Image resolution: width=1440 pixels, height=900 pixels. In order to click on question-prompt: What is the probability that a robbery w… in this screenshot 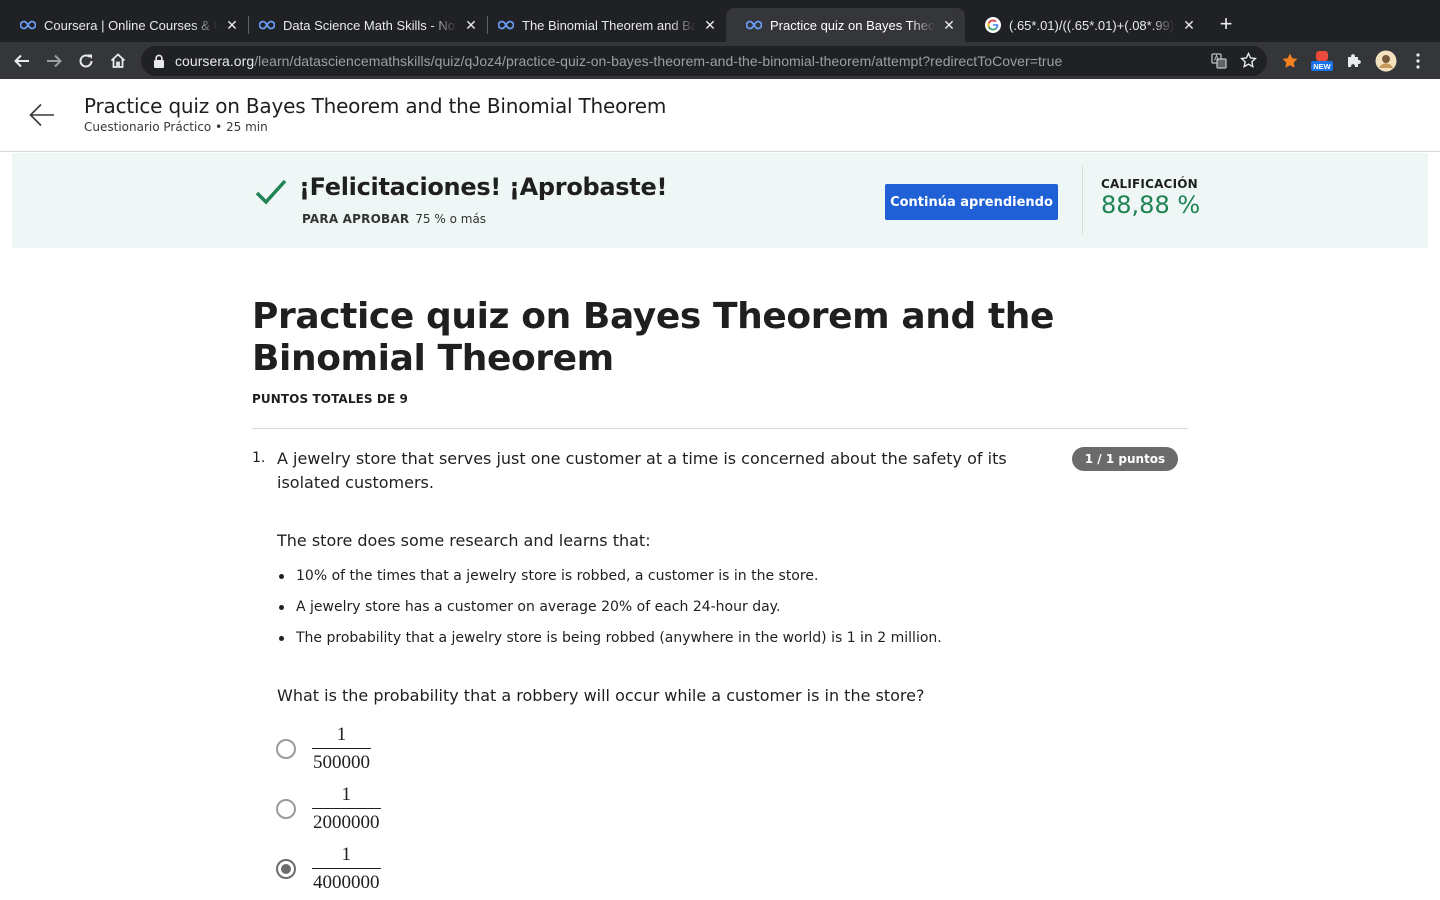, I will do `click(601, 695)`.